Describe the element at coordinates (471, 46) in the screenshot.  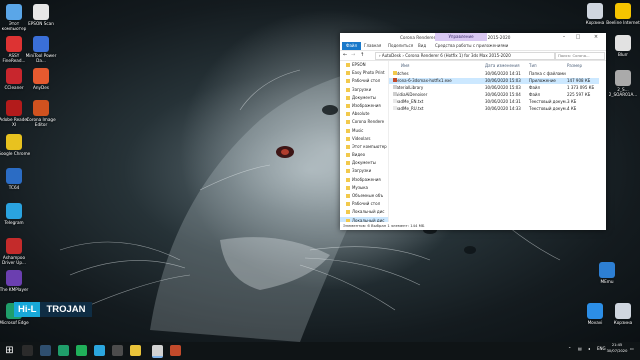
I see `tab-app-tools: Средства работы с приложениями` at that location.